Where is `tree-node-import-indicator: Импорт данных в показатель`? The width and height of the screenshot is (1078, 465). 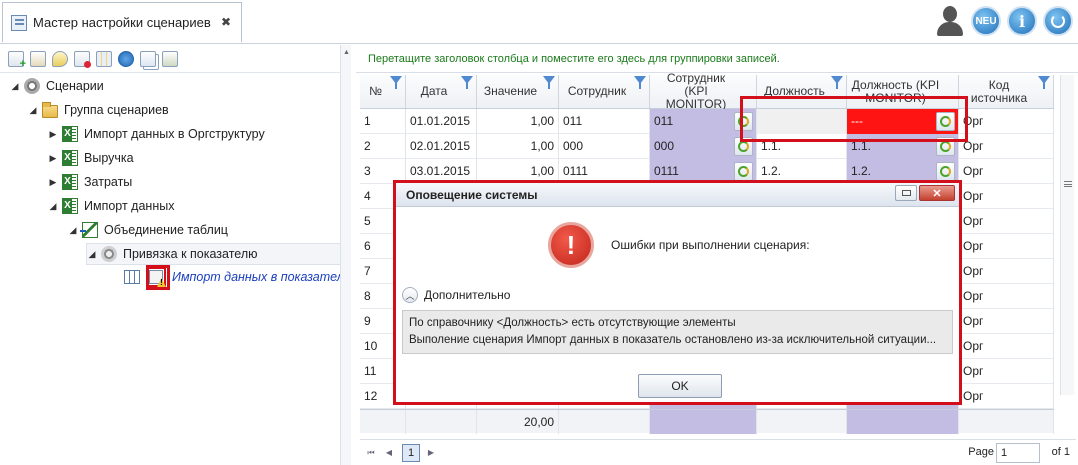
tree-node-import-indicator: Импорт данных в показатель is located at coordinates (237, 277).